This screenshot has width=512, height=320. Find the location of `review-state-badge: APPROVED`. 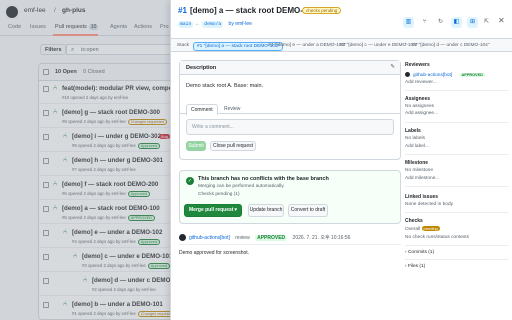

review-state-badge: APPROVED is located at coordinates (271, 238).